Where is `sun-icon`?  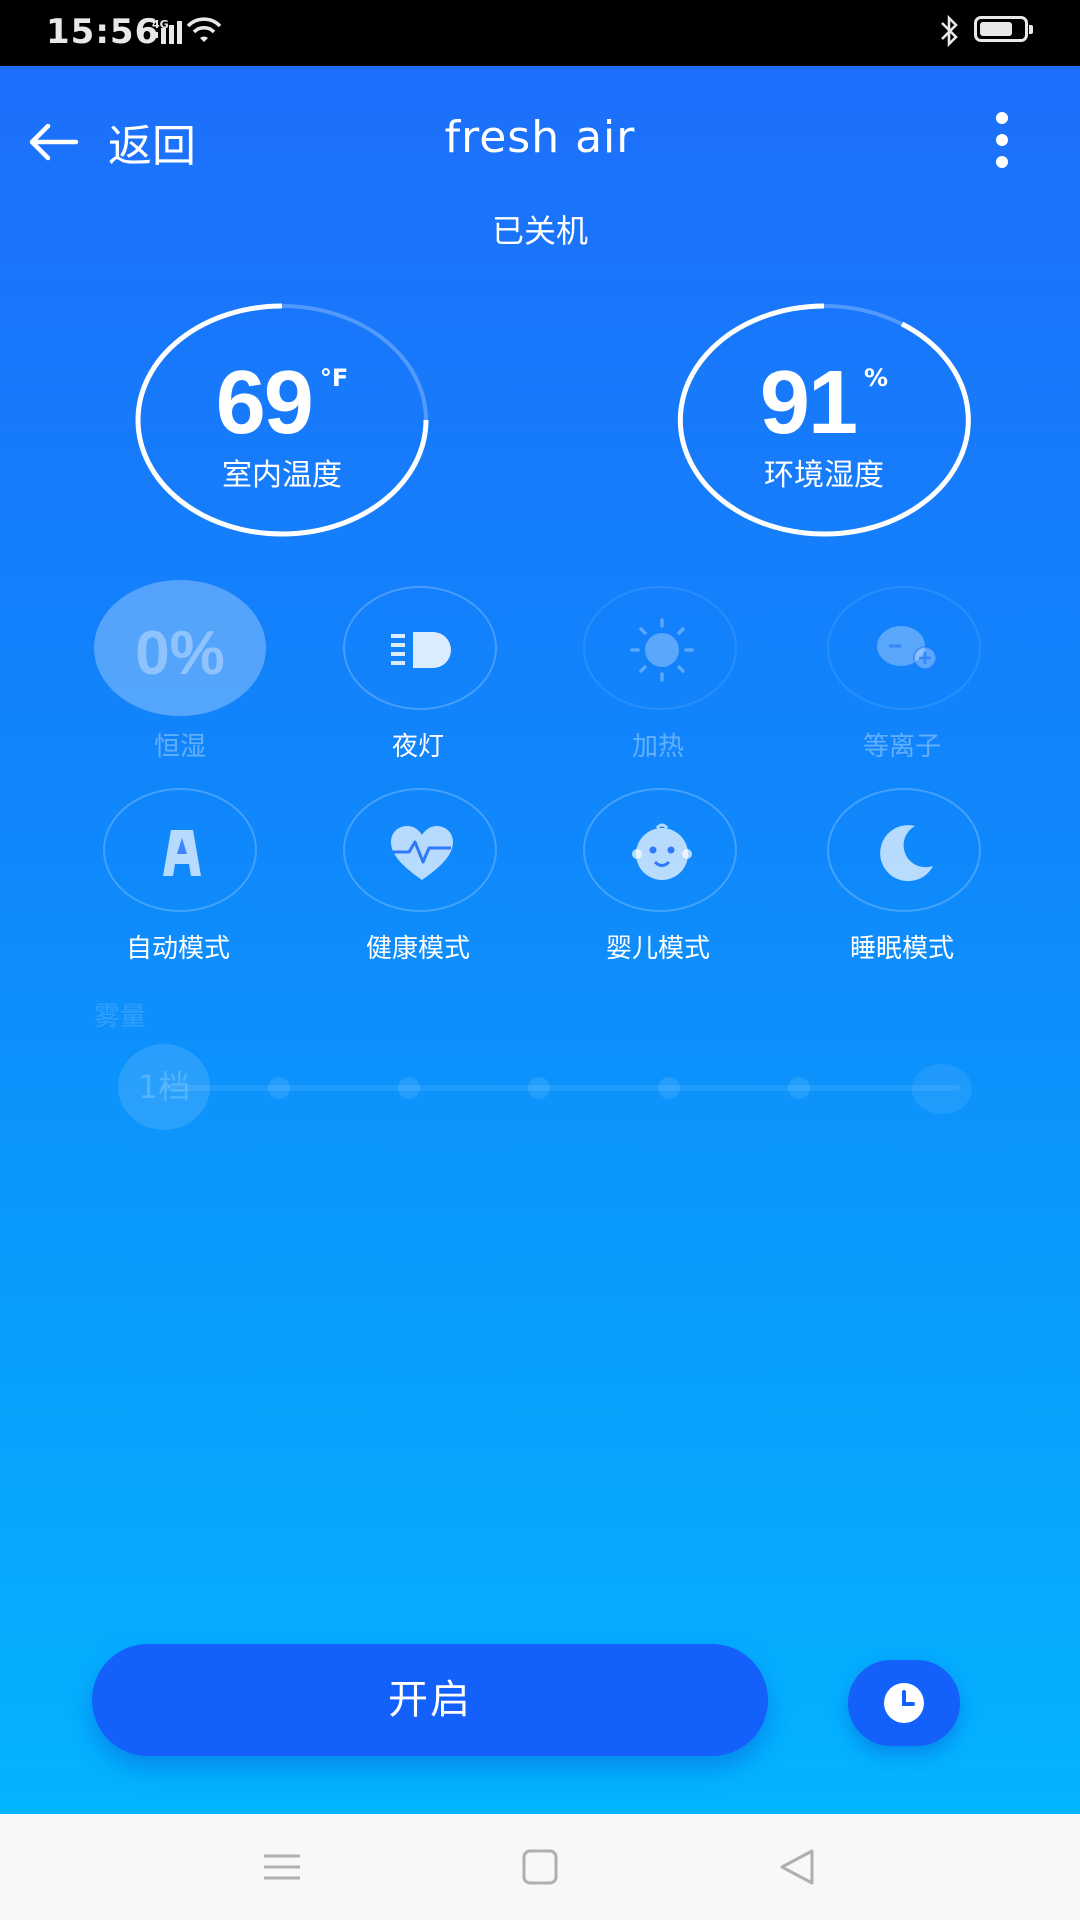
sun-icon is located at coordinates (662, 650).